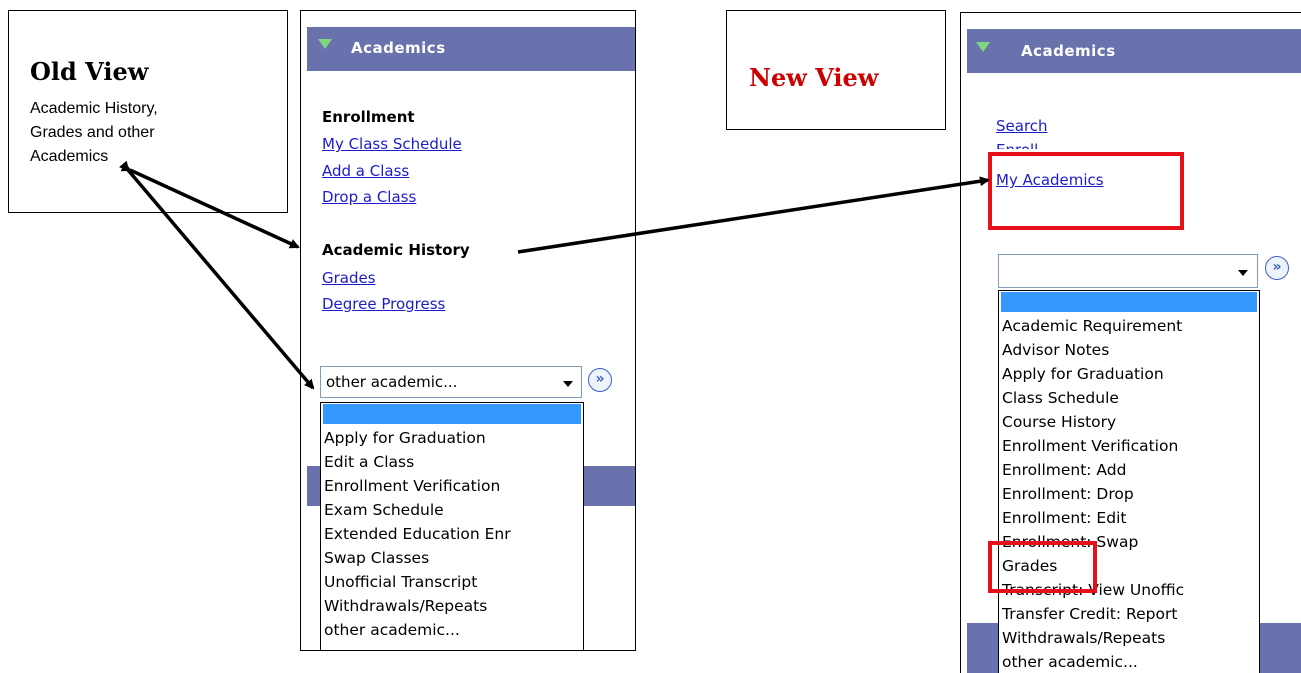  What do you see at coordinates (1134, 51) in the screenshot?
I see `new-academics-header: Academics` at bounding box center [1134, 51].